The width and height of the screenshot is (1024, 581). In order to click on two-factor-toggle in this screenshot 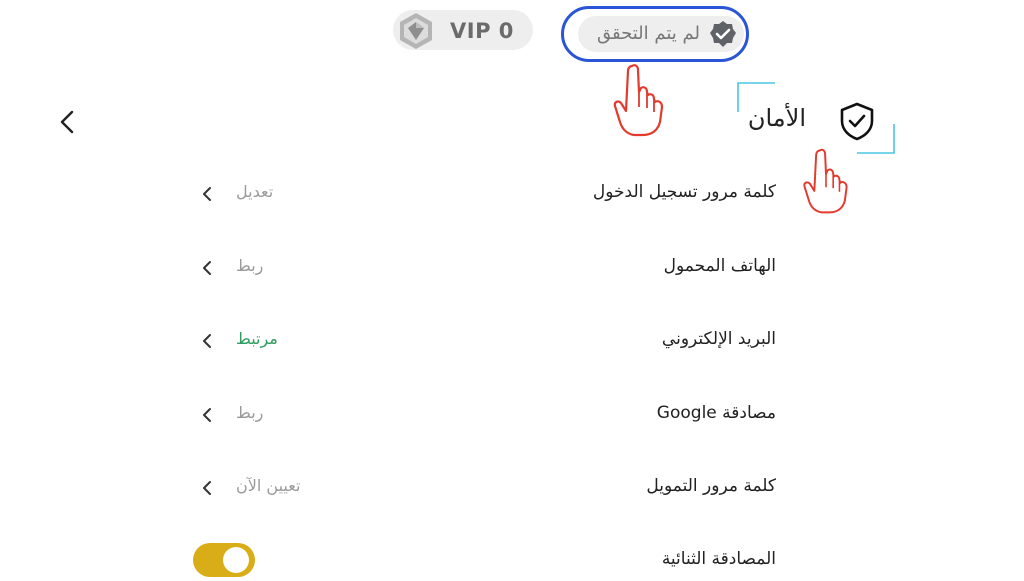, I will do `click(224, 560)`.